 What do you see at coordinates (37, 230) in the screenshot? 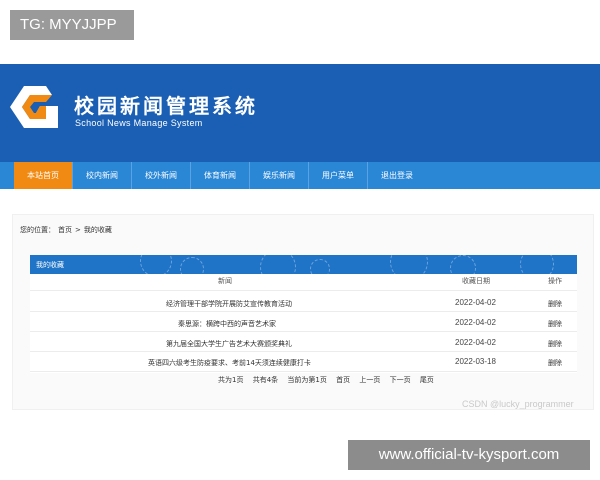
I see `breadcrumb-prefix: 您的位置：` at bounding box center [37, 230].